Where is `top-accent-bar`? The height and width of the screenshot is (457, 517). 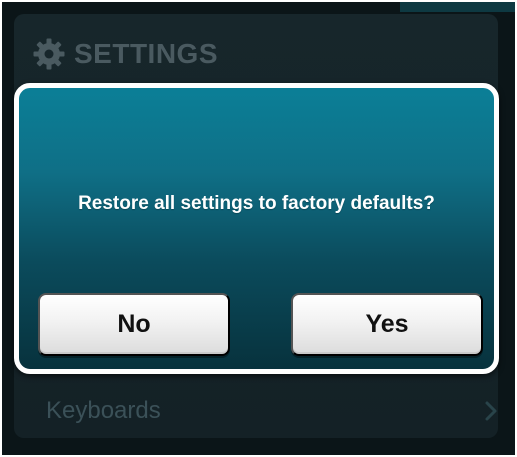
top-accent-bar is located at coordinates (457, 7).